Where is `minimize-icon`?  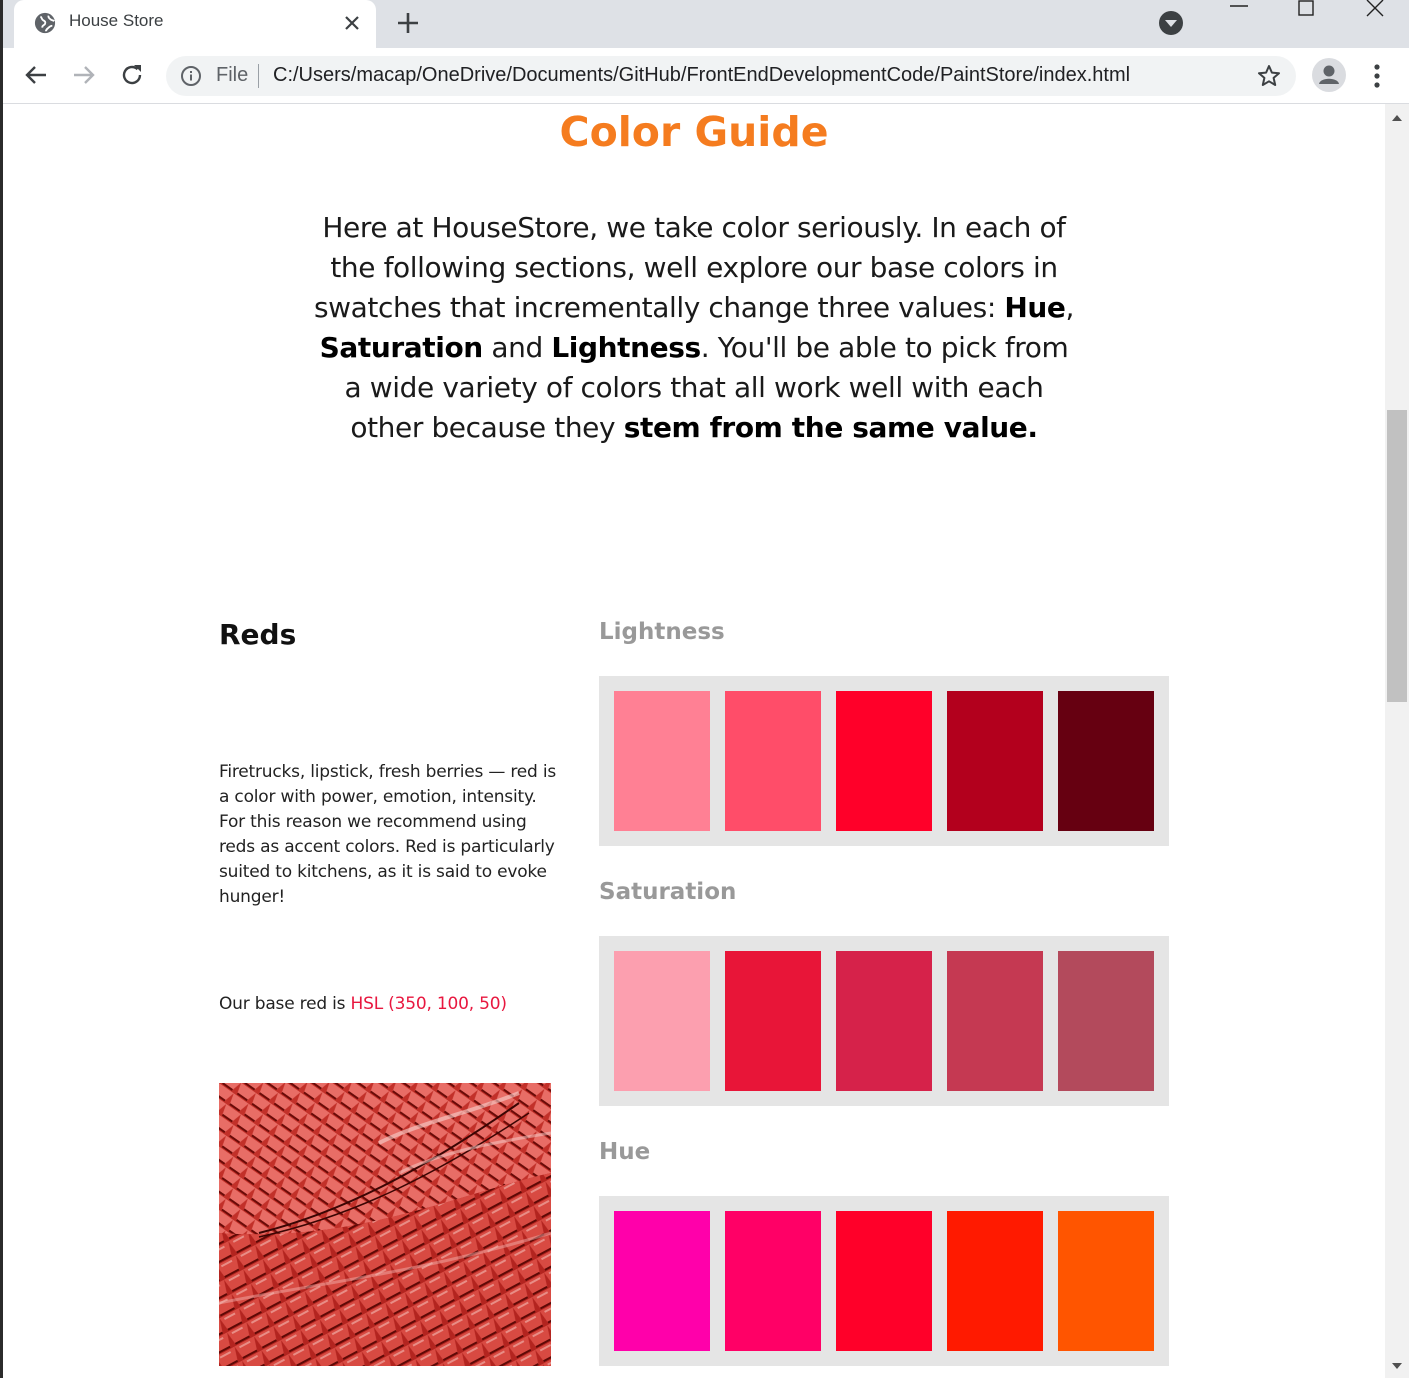 minimize-icon is located at coordinates (1239, 8).